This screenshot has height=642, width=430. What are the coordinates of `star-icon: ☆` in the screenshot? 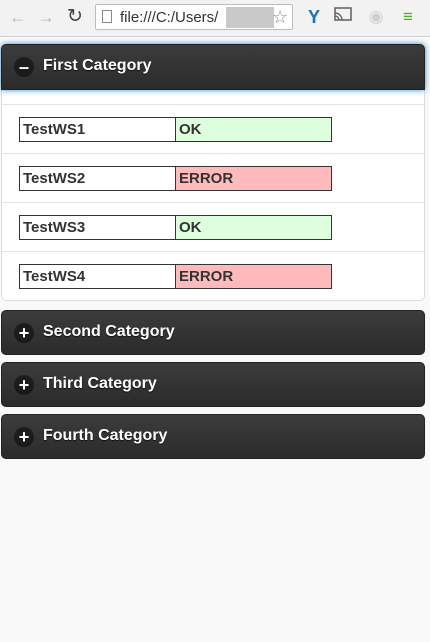 It's located at (280, 17).